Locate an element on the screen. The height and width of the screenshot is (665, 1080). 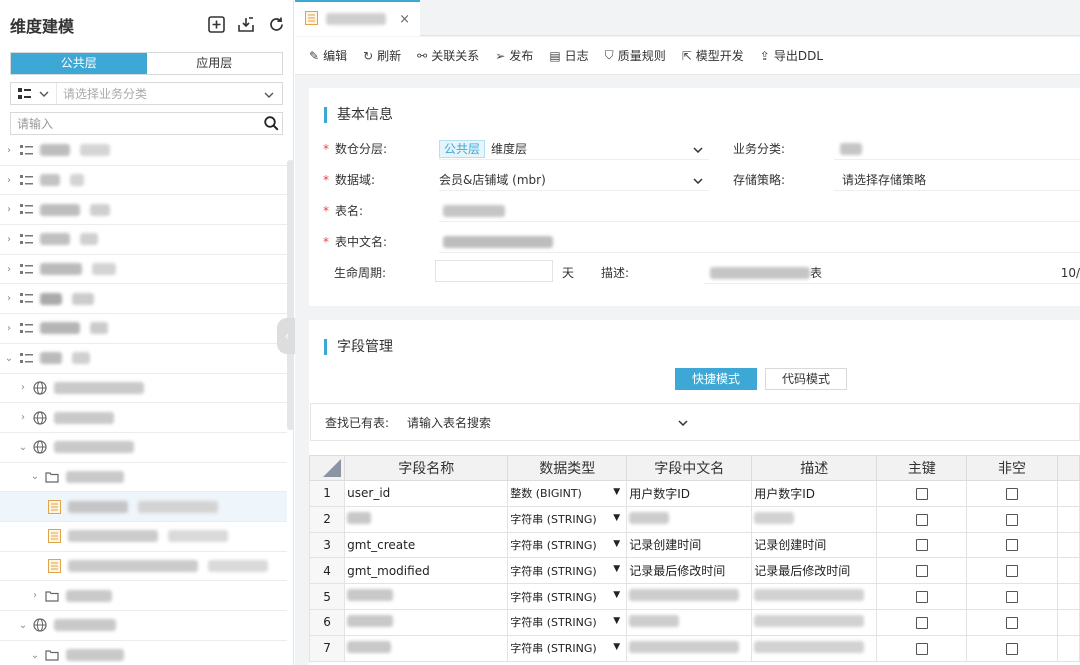
table-row: 6 字符串 (STRING) ▼ is located at coordinates (694, 622).